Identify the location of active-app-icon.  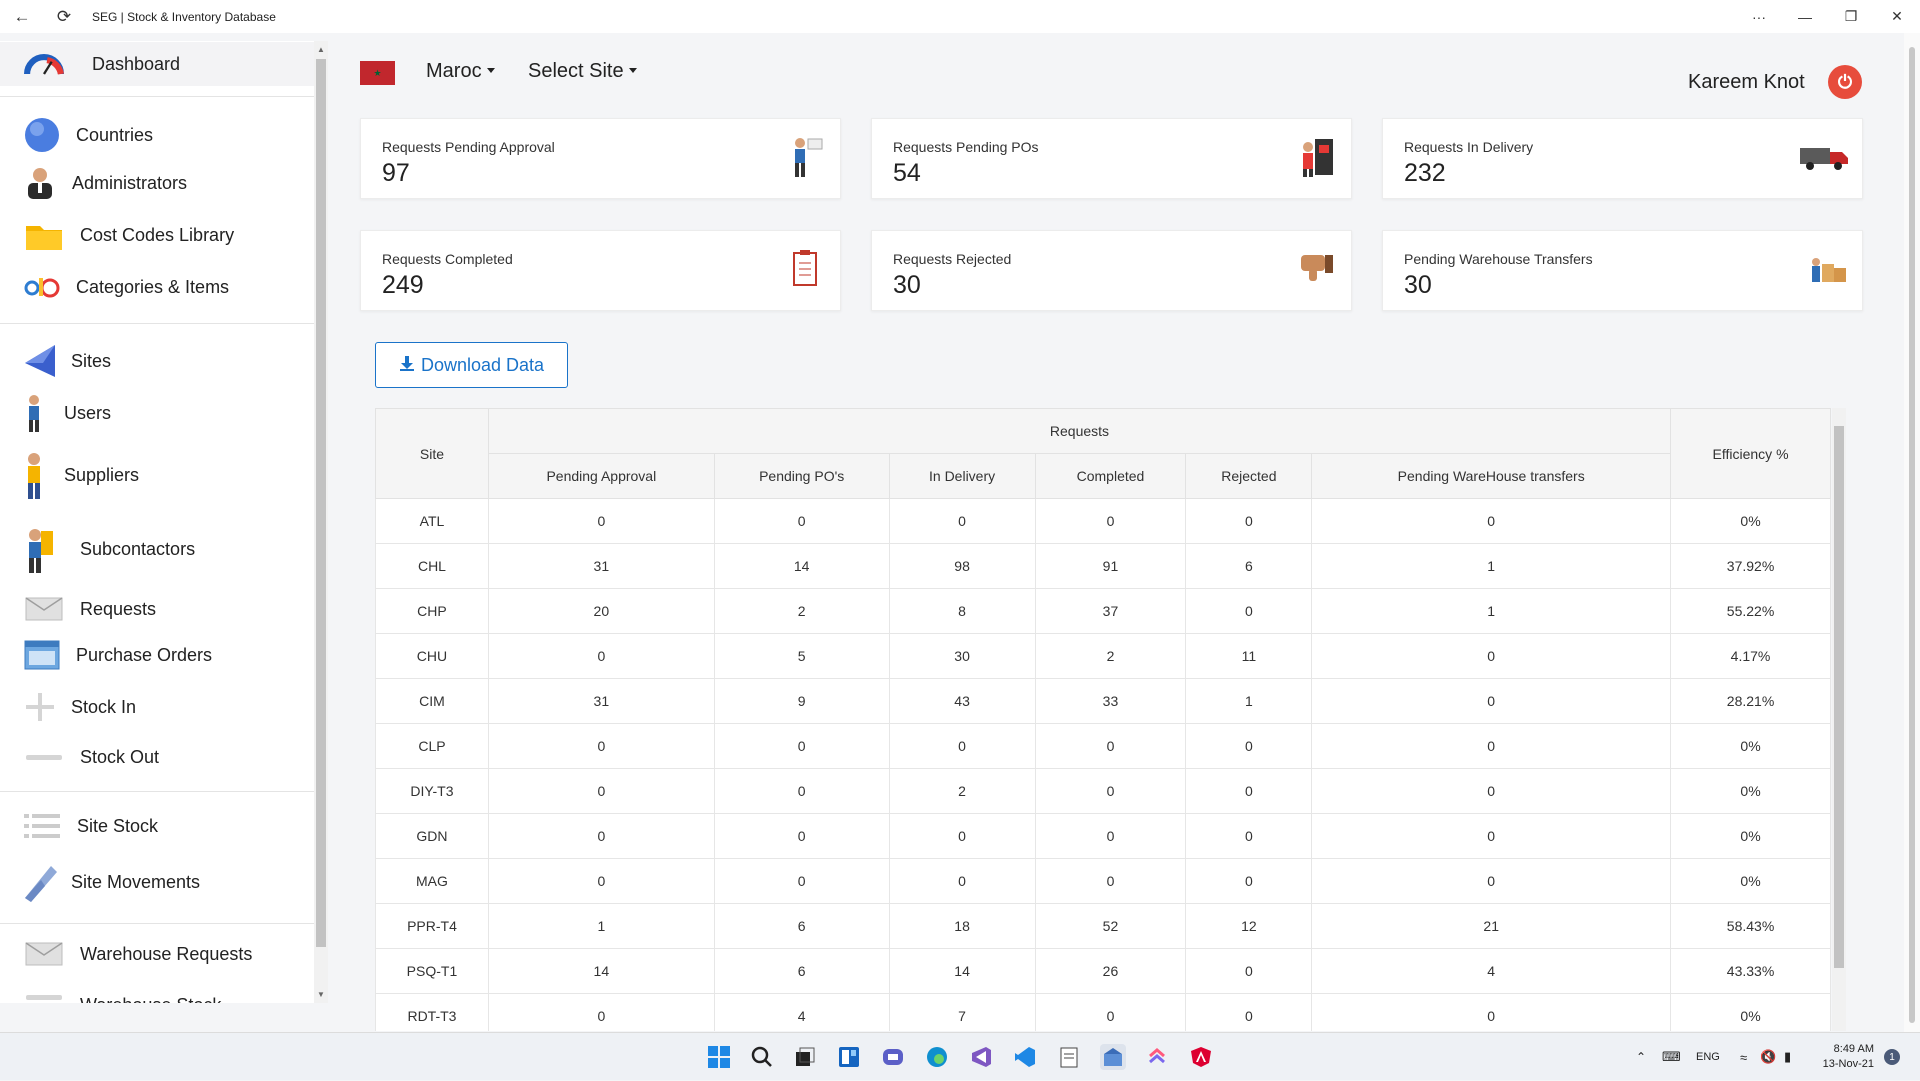
(1113, 1057).